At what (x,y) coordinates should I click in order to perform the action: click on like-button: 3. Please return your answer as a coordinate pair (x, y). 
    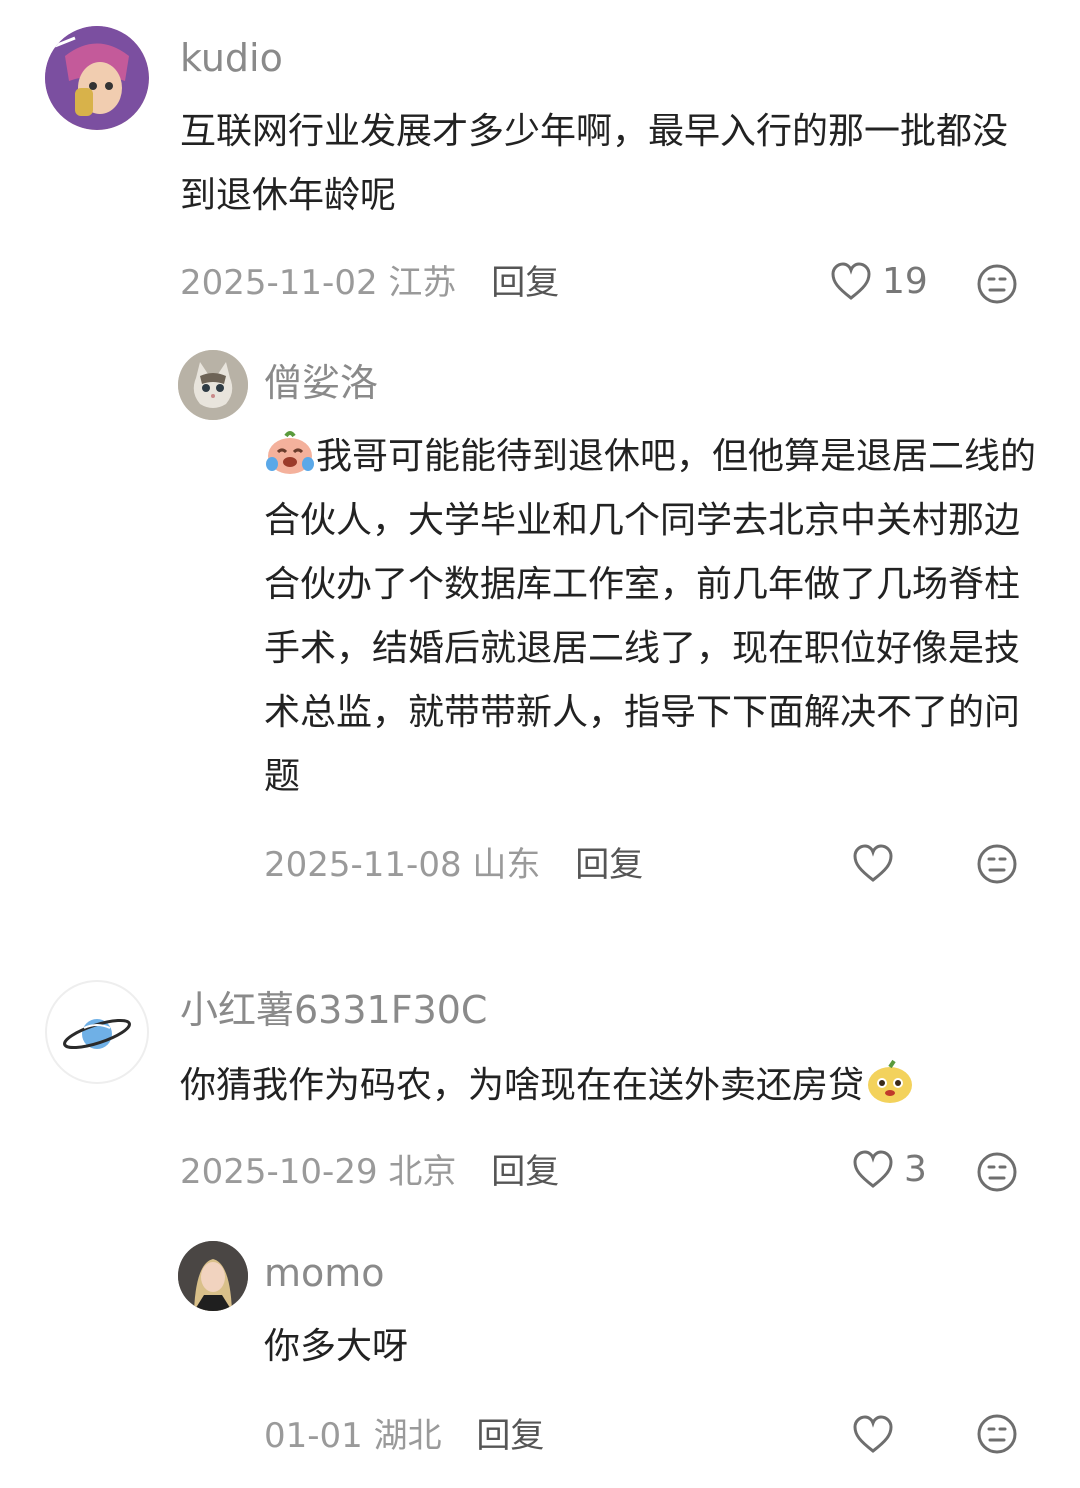
    Looking at the image, I should click on (889, 1170).